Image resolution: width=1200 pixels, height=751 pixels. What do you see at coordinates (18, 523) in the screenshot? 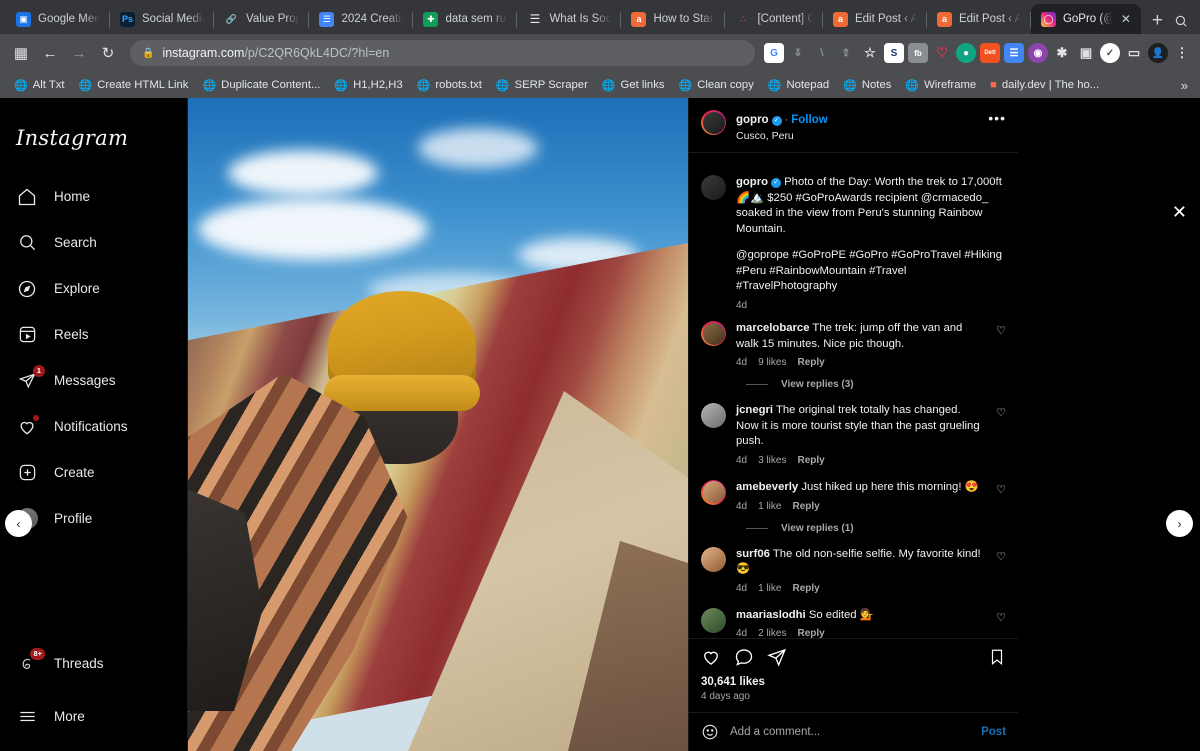
I see `previous-post-button: ‹` at bounding box center [18, 523].